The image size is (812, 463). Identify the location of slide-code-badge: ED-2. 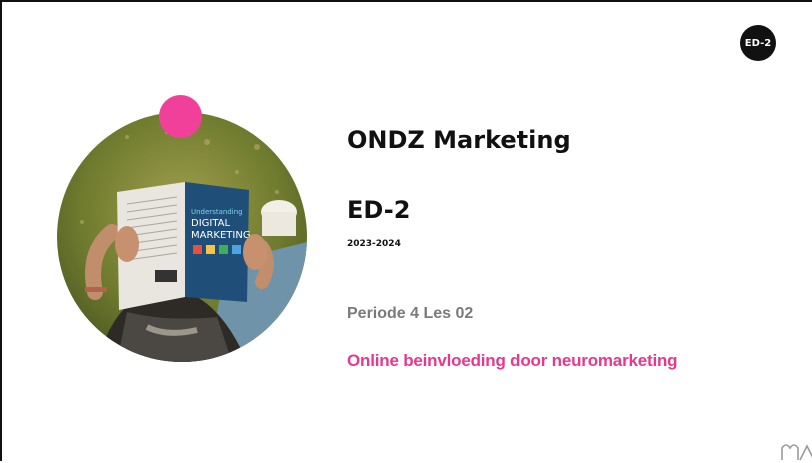
(758, 43).